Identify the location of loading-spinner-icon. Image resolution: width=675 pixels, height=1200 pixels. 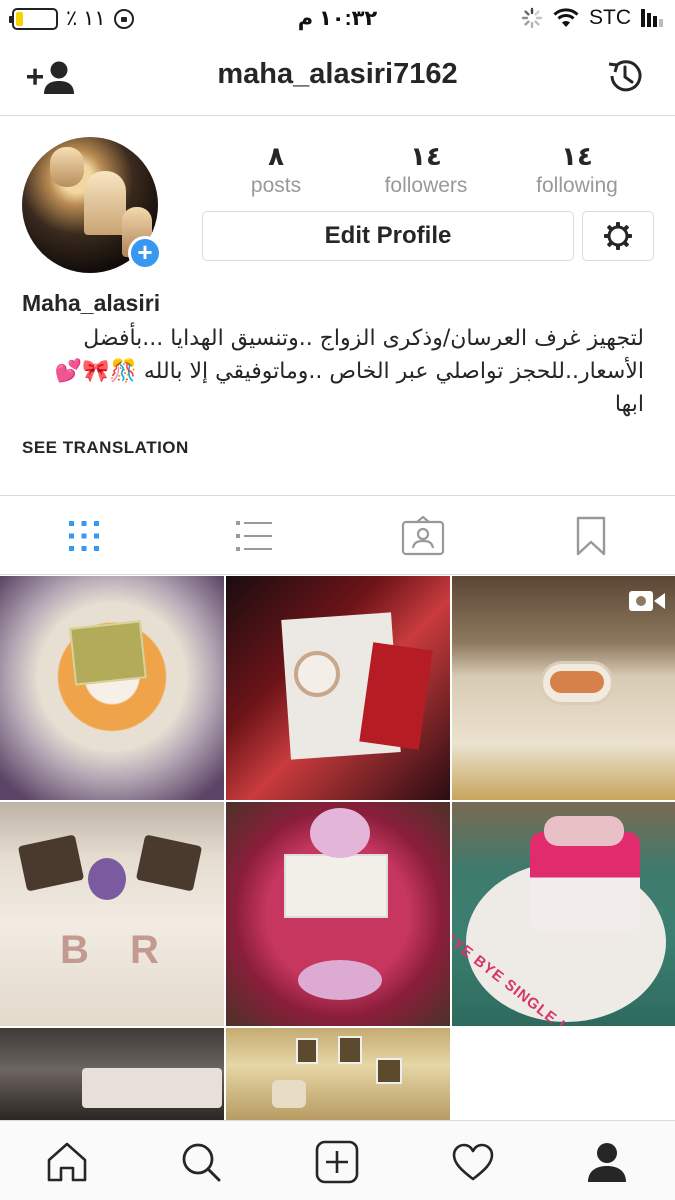
(532, 18).